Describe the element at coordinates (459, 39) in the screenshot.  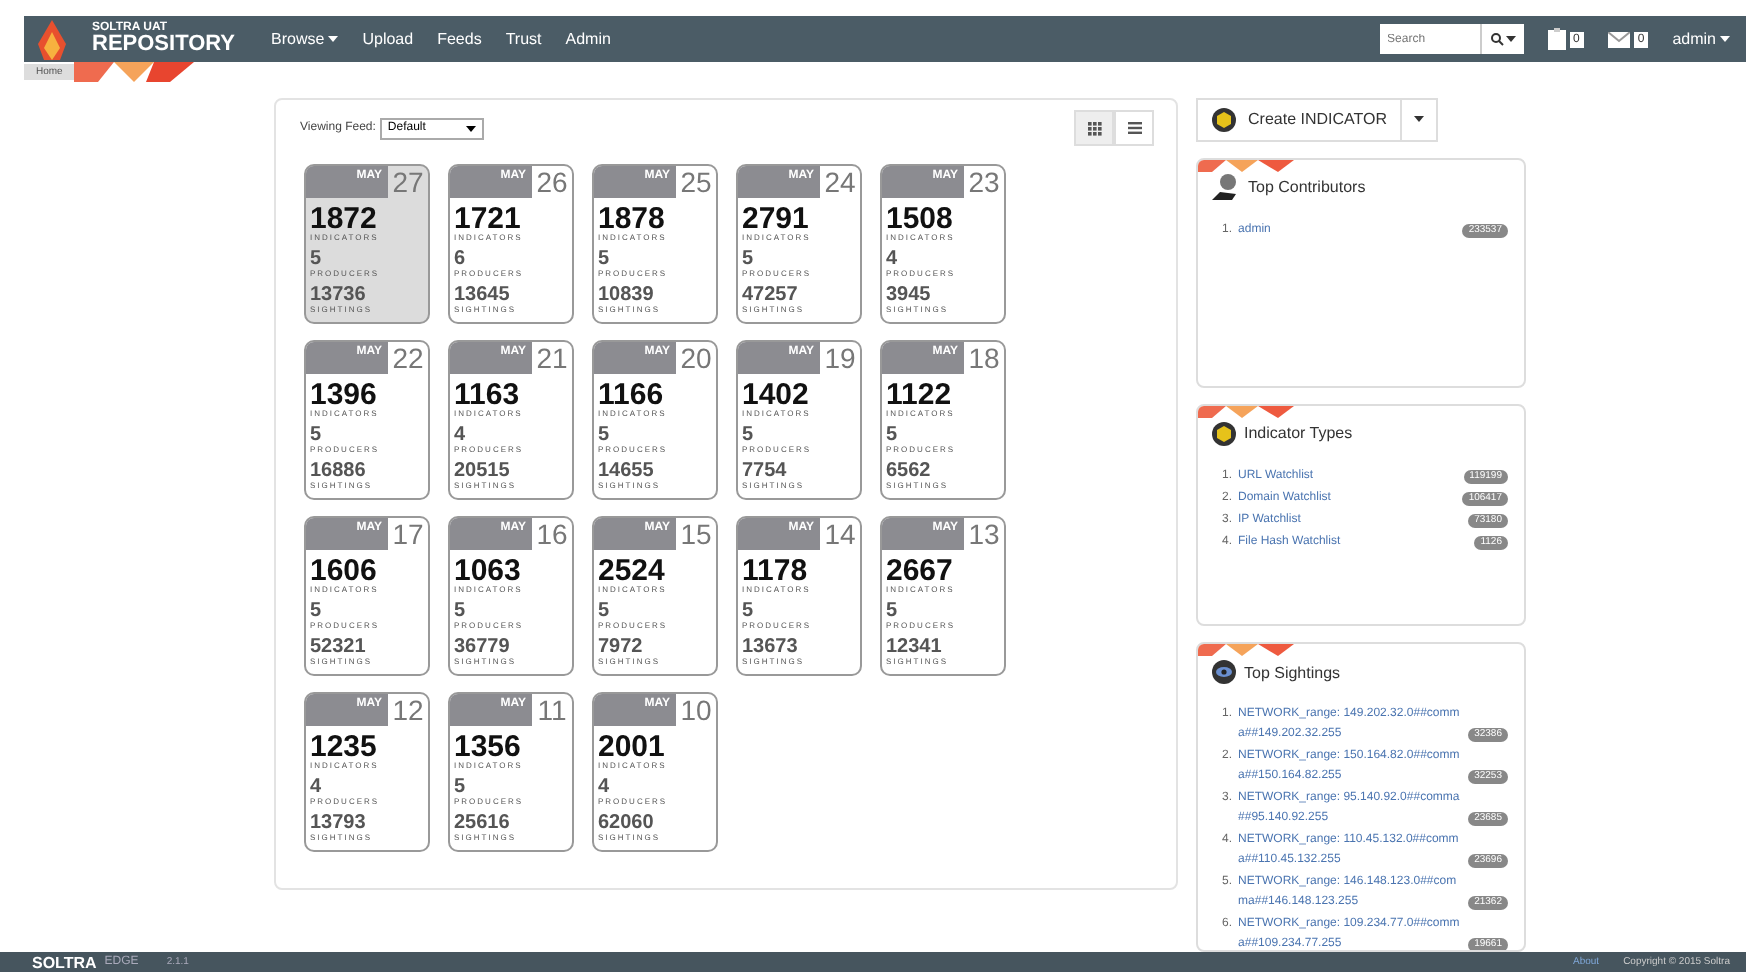
I see `menu-item: Feeds` at that location.